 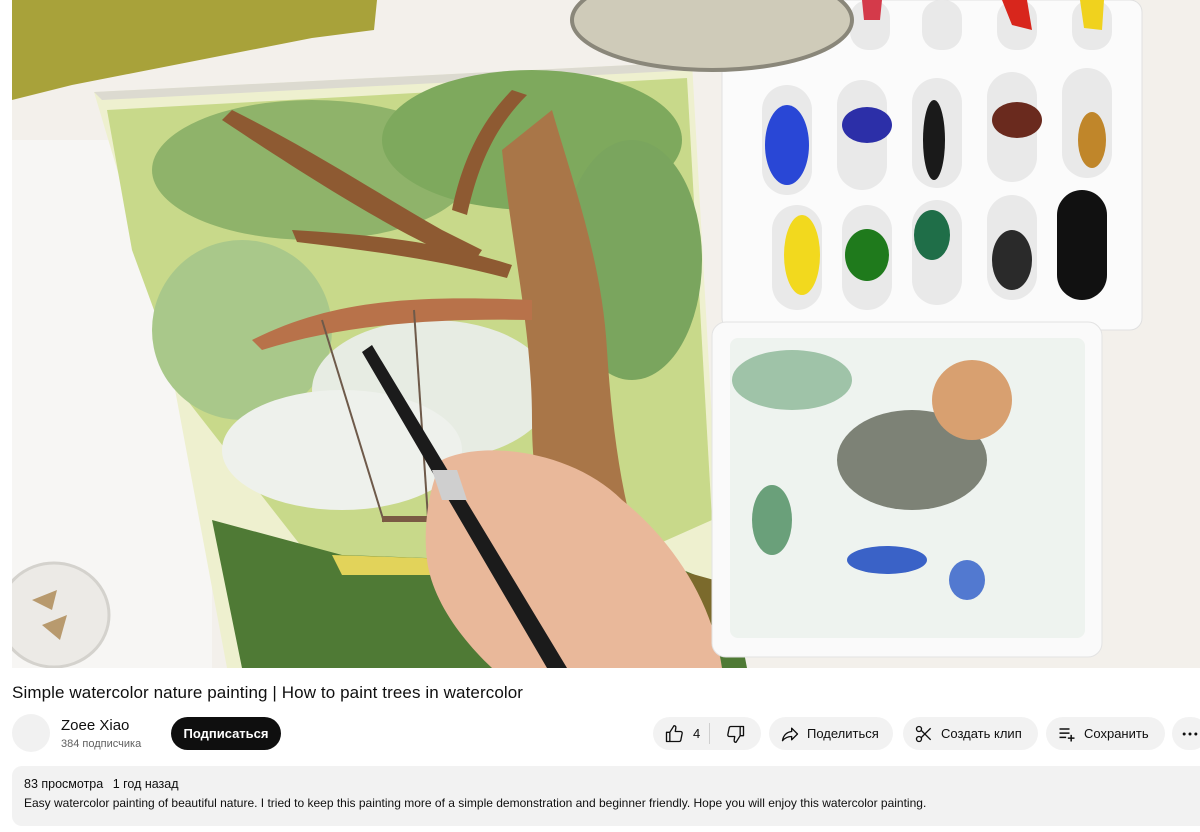 I want to click on playlist-add-icon, so click(x=1067, y=734).